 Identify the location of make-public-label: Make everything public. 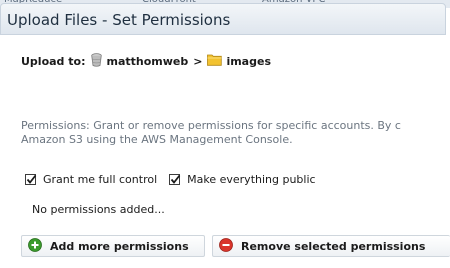
(251, 179).